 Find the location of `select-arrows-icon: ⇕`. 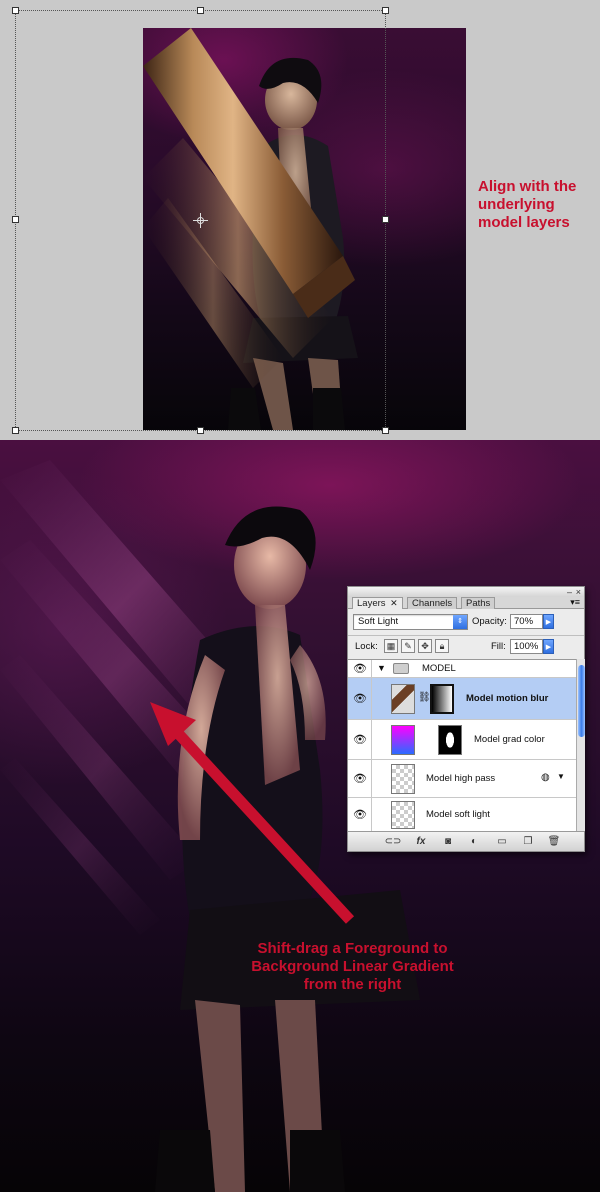

select-arrows-icon: ⇕ is located at coordinates (460, 622).